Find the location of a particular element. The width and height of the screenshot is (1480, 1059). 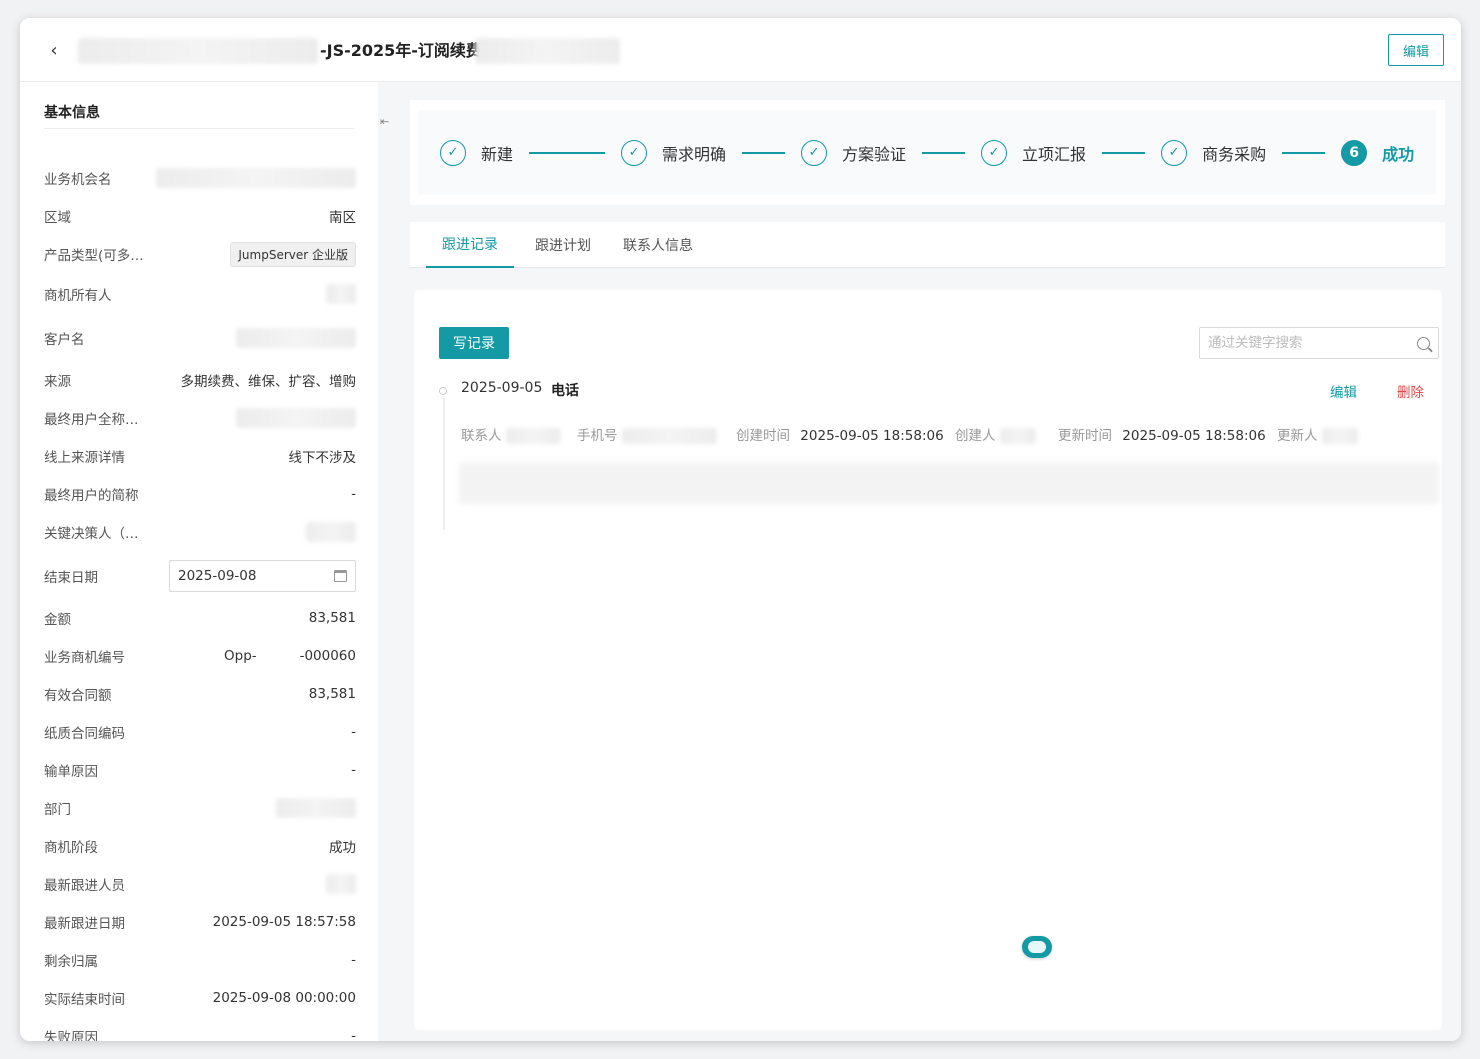

header-bar: ‹ -JS-2025年-订阅续费 编辑 is located at coordinates (740, 50).